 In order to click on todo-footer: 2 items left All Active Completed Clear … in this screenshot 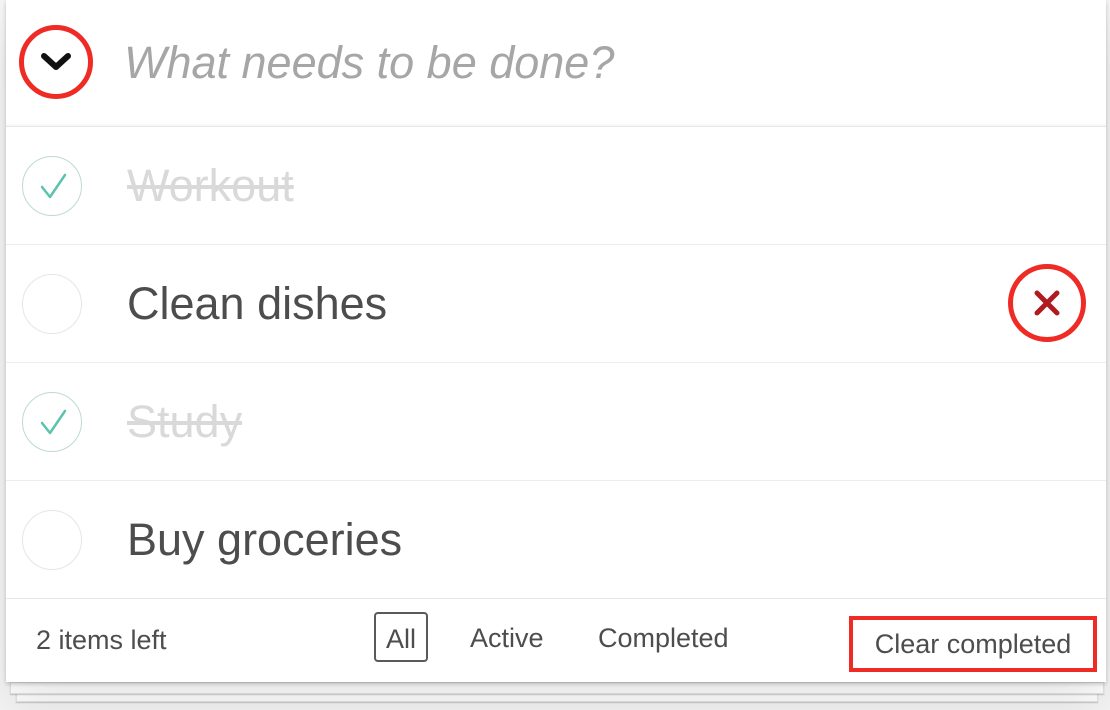, I will do `click(556, 640)`.